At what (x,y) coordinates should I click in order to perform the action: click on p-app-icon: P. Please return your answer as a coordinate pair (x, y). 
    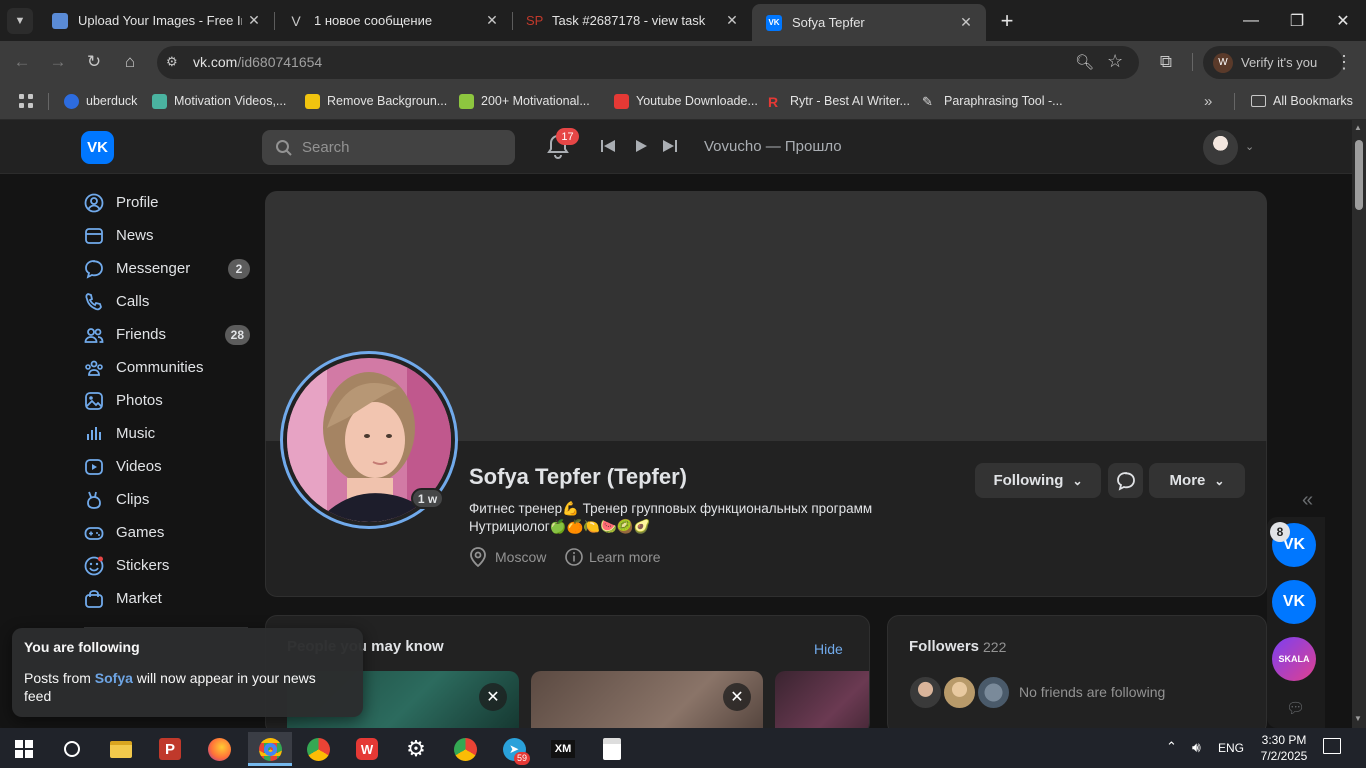
    Looking at the image, I should click on (170, 749).